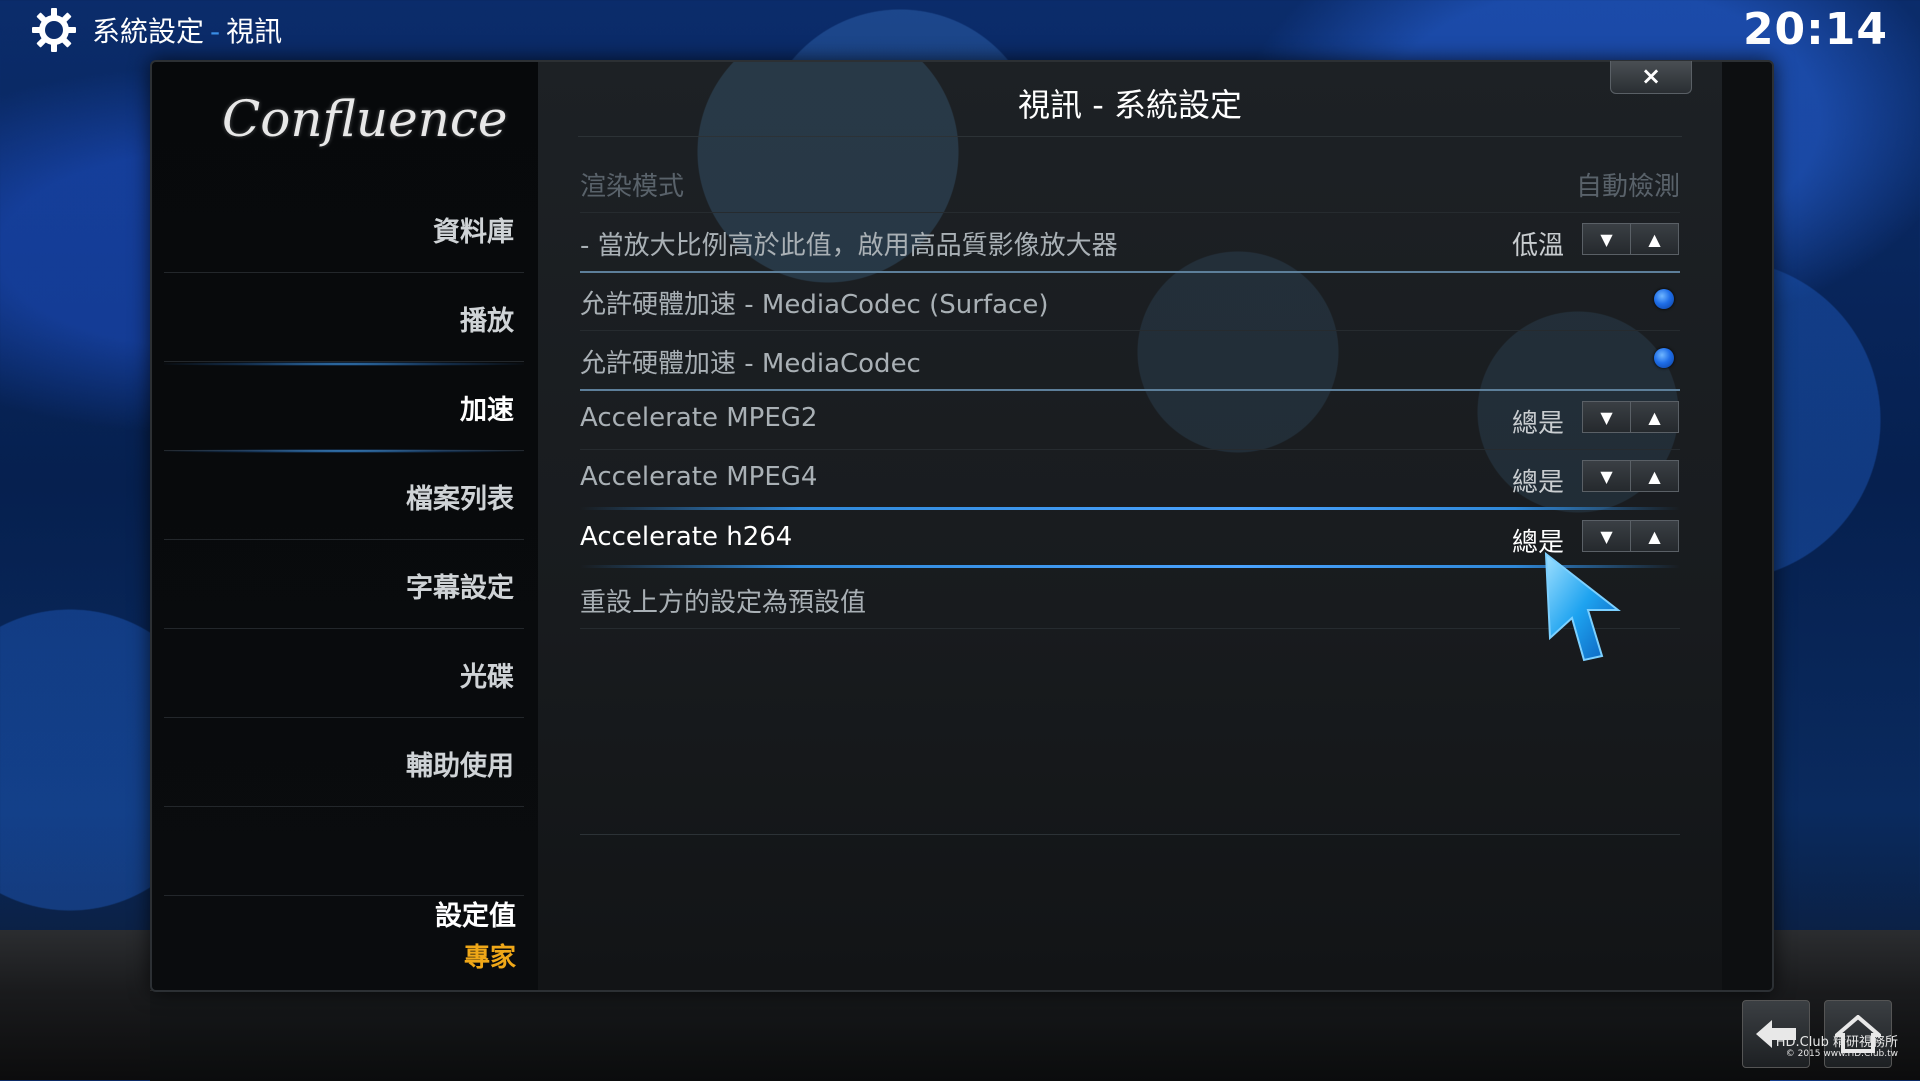 The height and width of the screenshot is (1081, 1920). What do you see at coordinates (475, 916) in the screenshot?
I see `settings-level-label: 設定值` at bounding box center [475, 916].